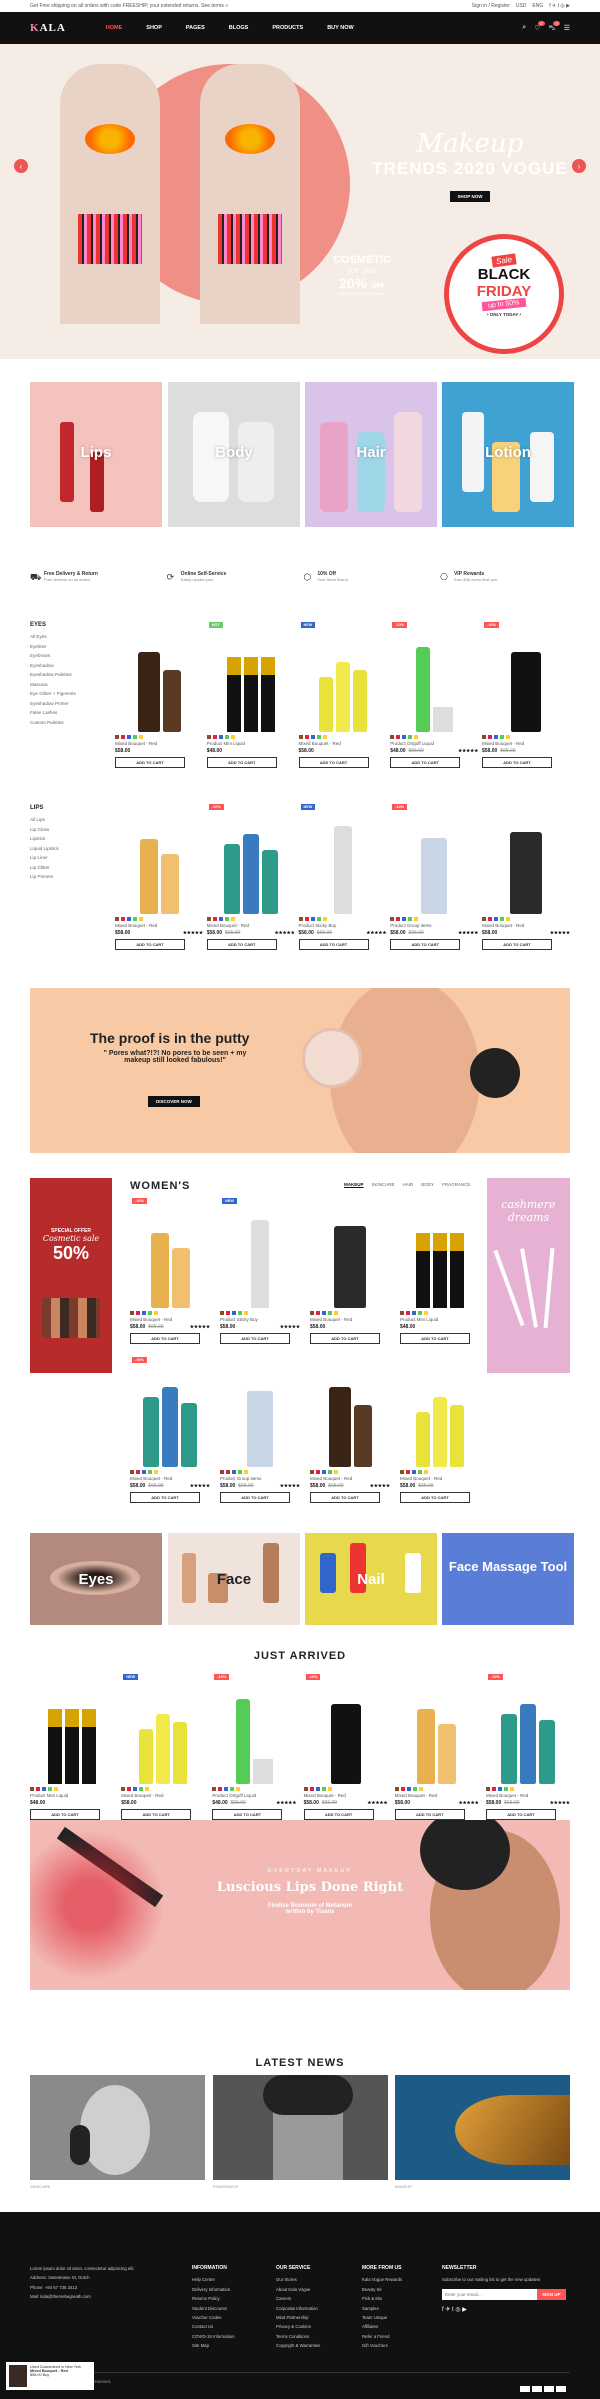  What do you see at coordinates (508, 454) in the screenshot?
I see `category-lotion: Lotion` at bounding box center [508, 454].